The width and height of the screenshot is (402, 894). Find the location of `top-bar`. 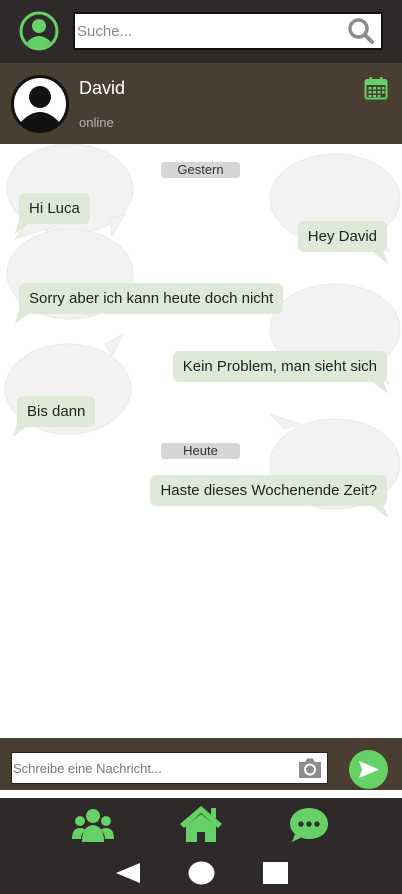

top-bar is located at coordinates (201, 31).